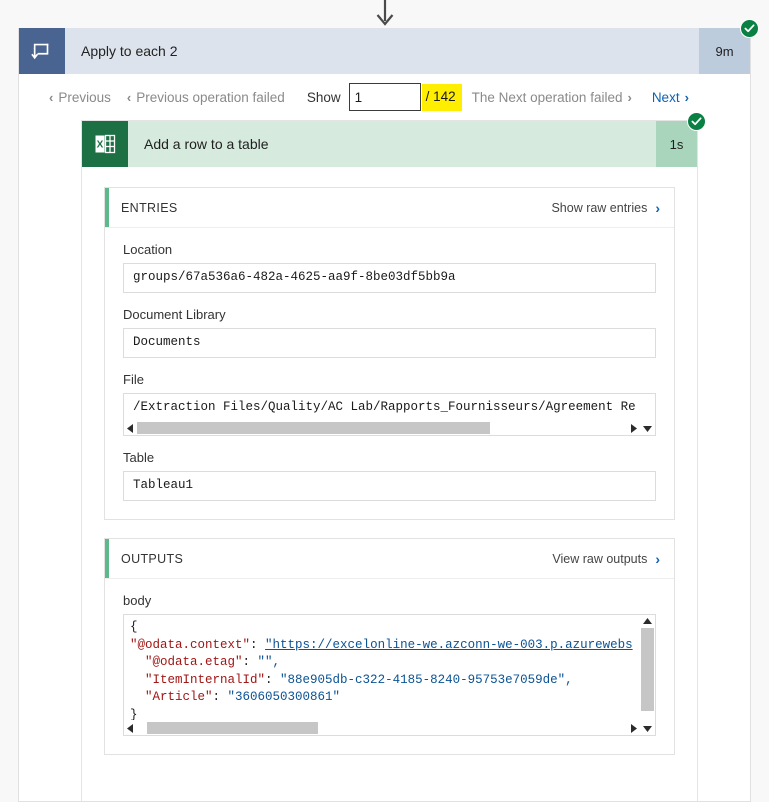  I want to click on entries-section-header: ENTRIES Show raw entries ›, so click(389, 208).